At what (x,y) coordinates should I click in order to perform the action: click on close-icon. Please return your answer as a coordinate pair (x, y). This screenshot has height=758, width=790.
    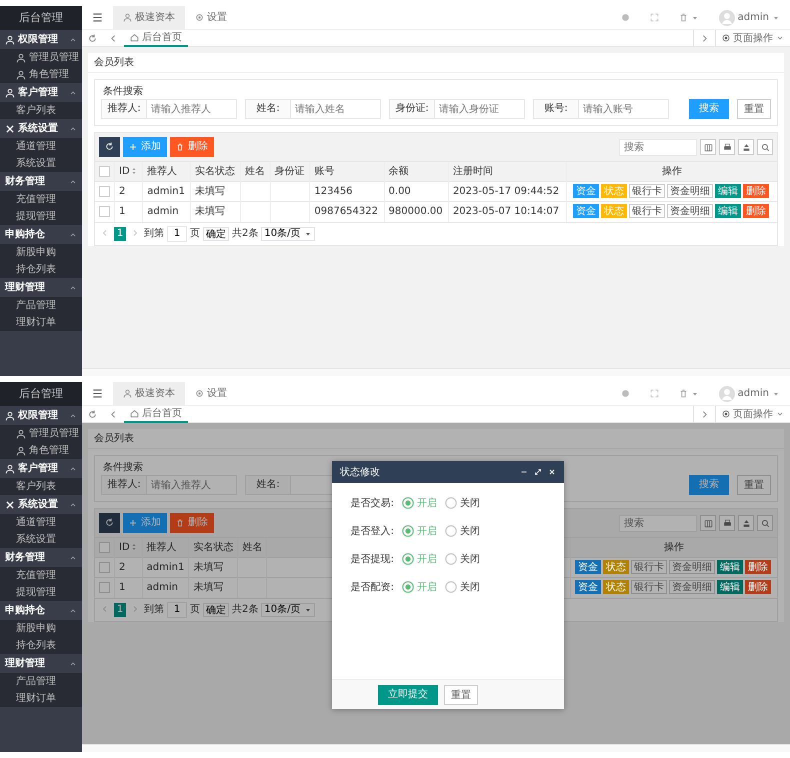
    Looking at the image, I should click on (552, 472).